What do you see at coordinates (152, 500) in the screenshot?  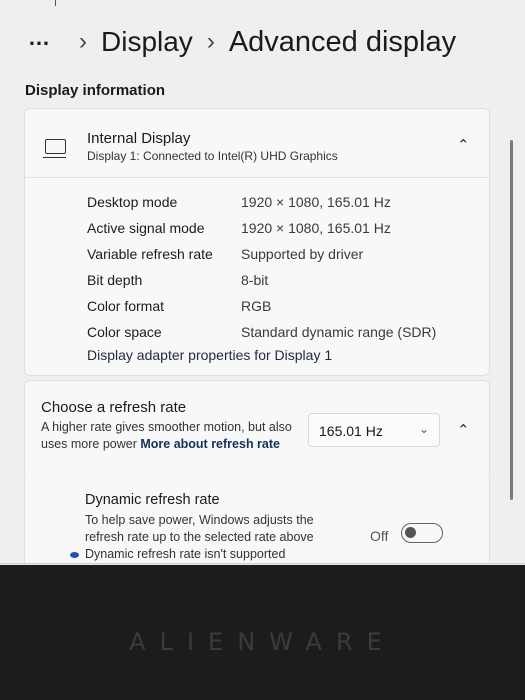 I see `dynamic-refresh-title: Dynamic refresh rate` at bounding box center [152, 500].